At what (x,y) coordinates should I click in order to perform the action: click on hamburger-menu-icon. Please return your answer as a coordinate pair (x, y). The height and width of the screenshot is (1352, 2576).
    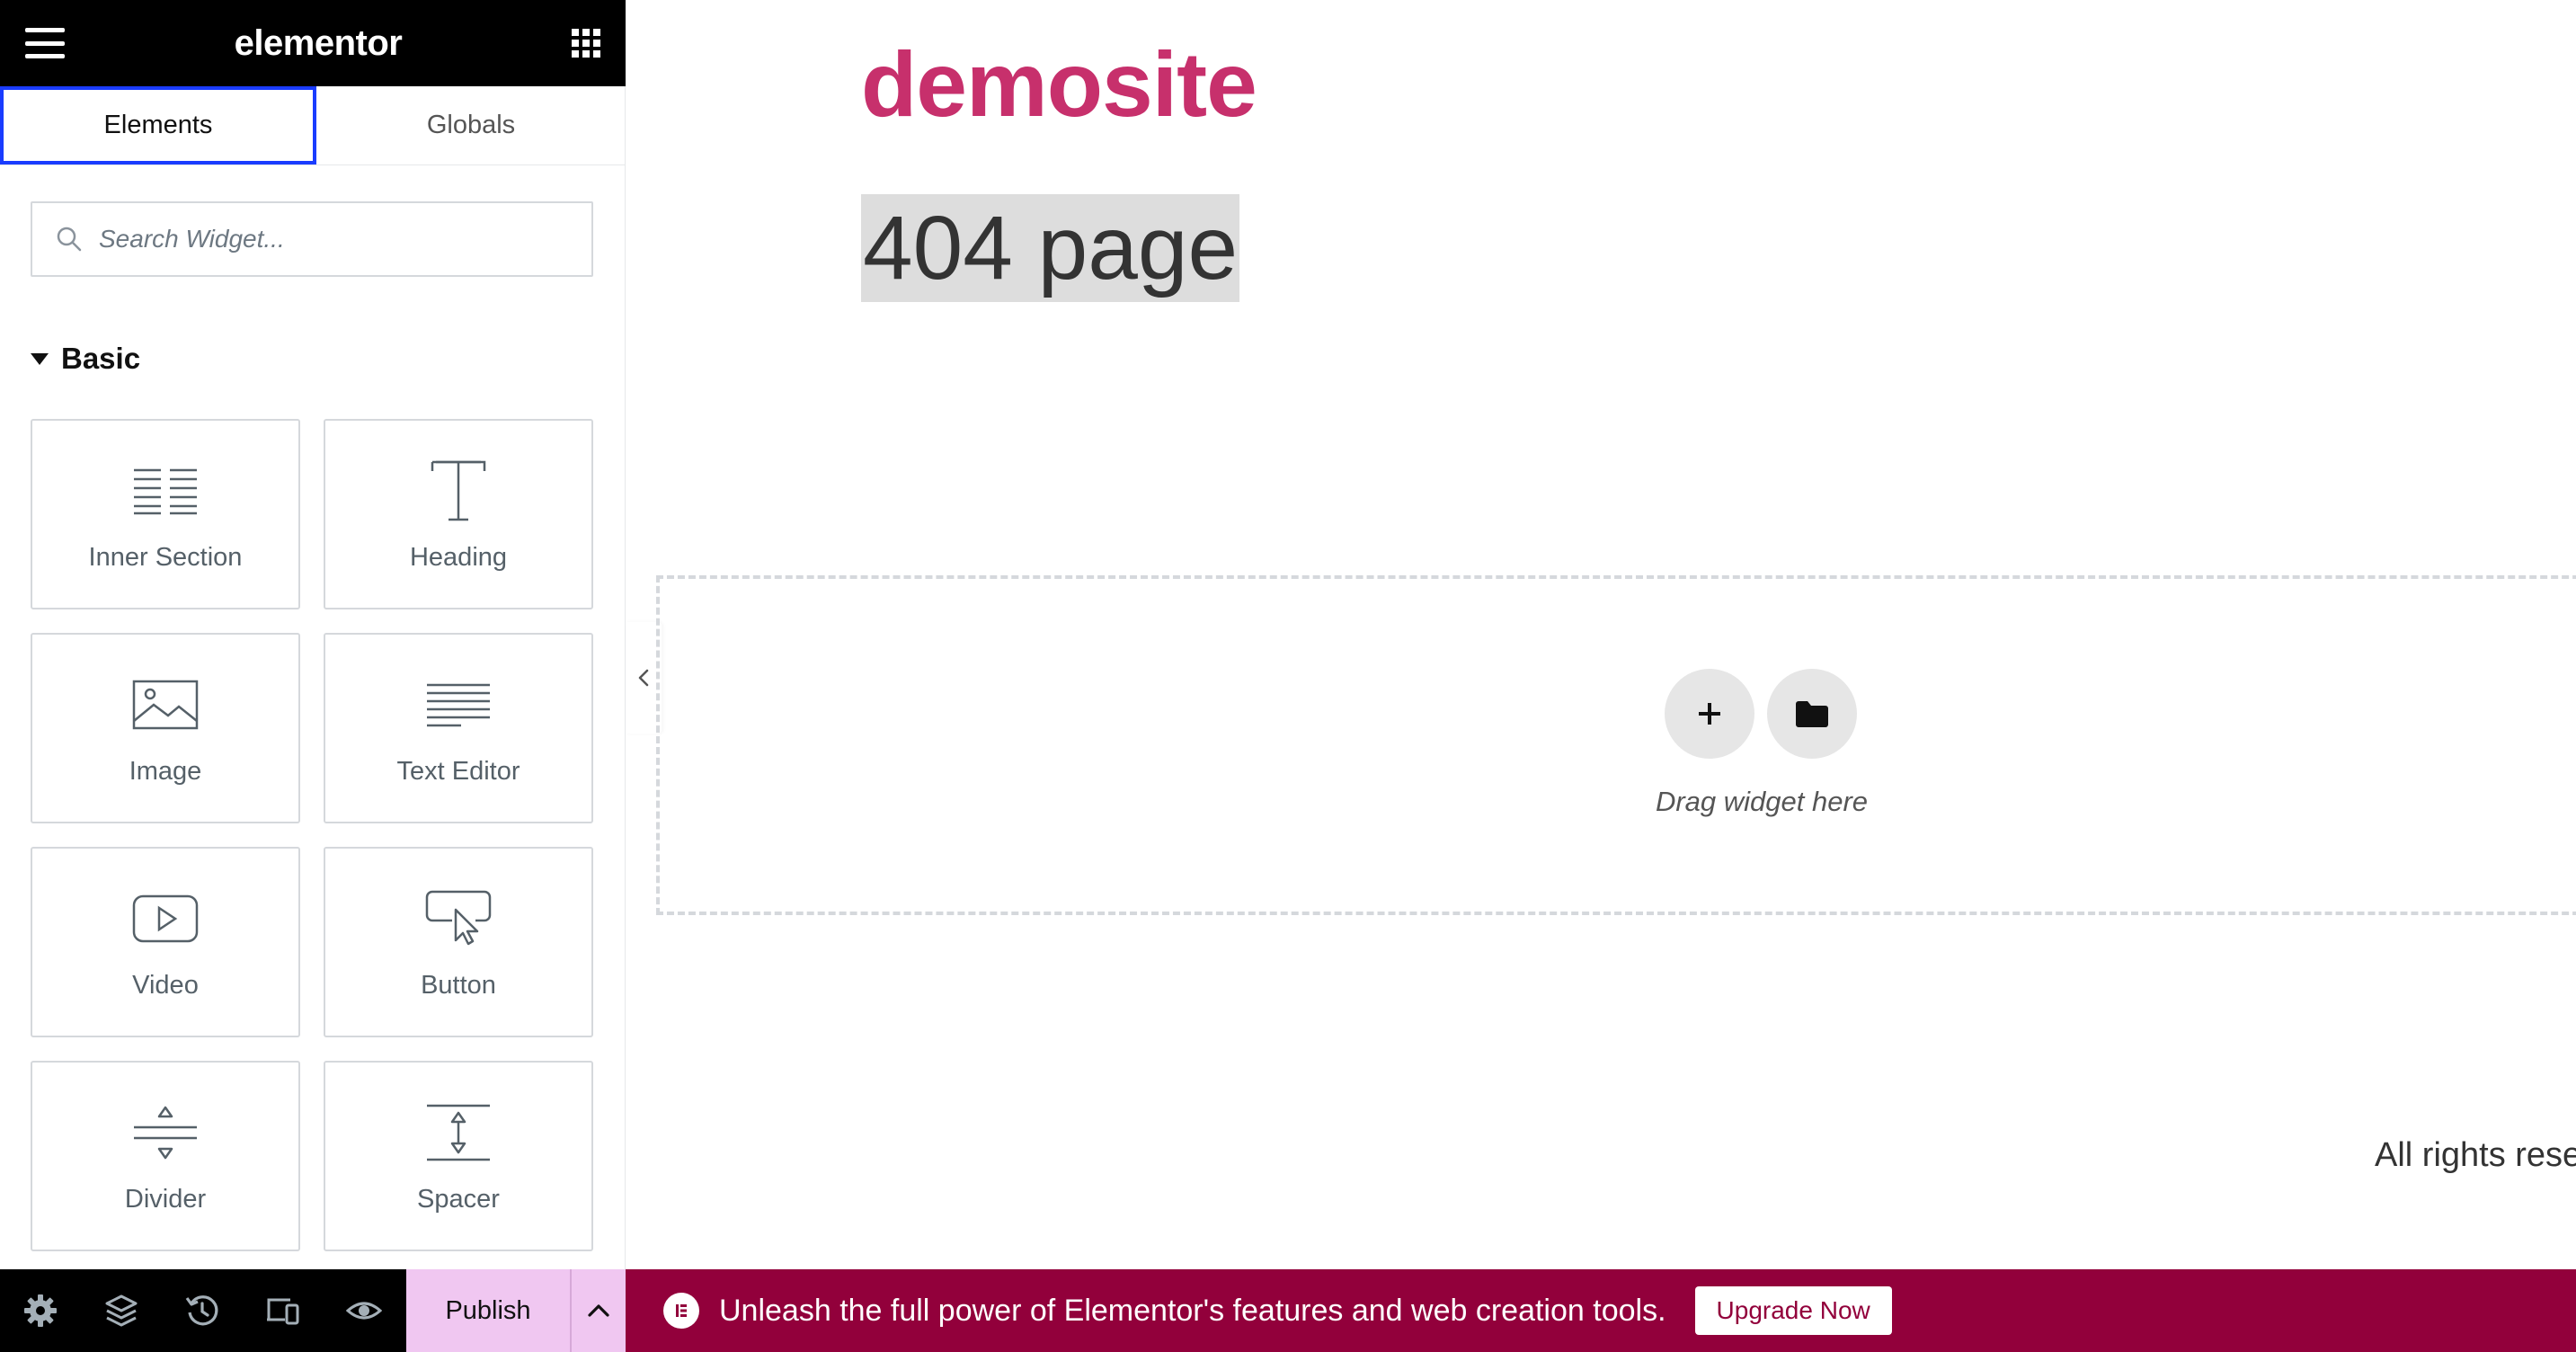
    Looking at the image, I should click on (45, 43).